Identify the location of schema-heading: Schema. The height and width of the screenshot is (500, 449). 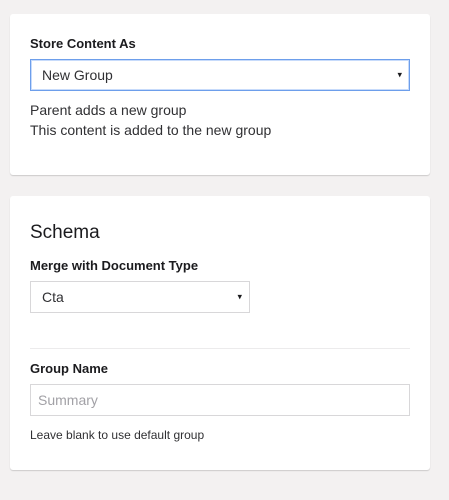
(65, 232).